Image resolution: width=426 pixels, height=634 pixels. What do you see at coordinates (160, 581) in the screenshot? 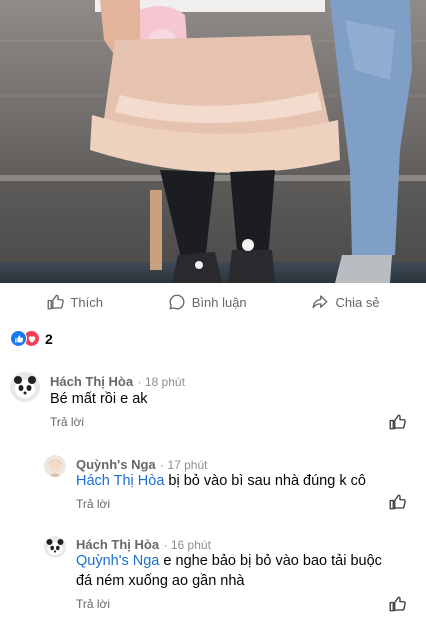
I see `comment-body-line2: đá ném xuống ao gần nhà` at bounding box center [160, 581].